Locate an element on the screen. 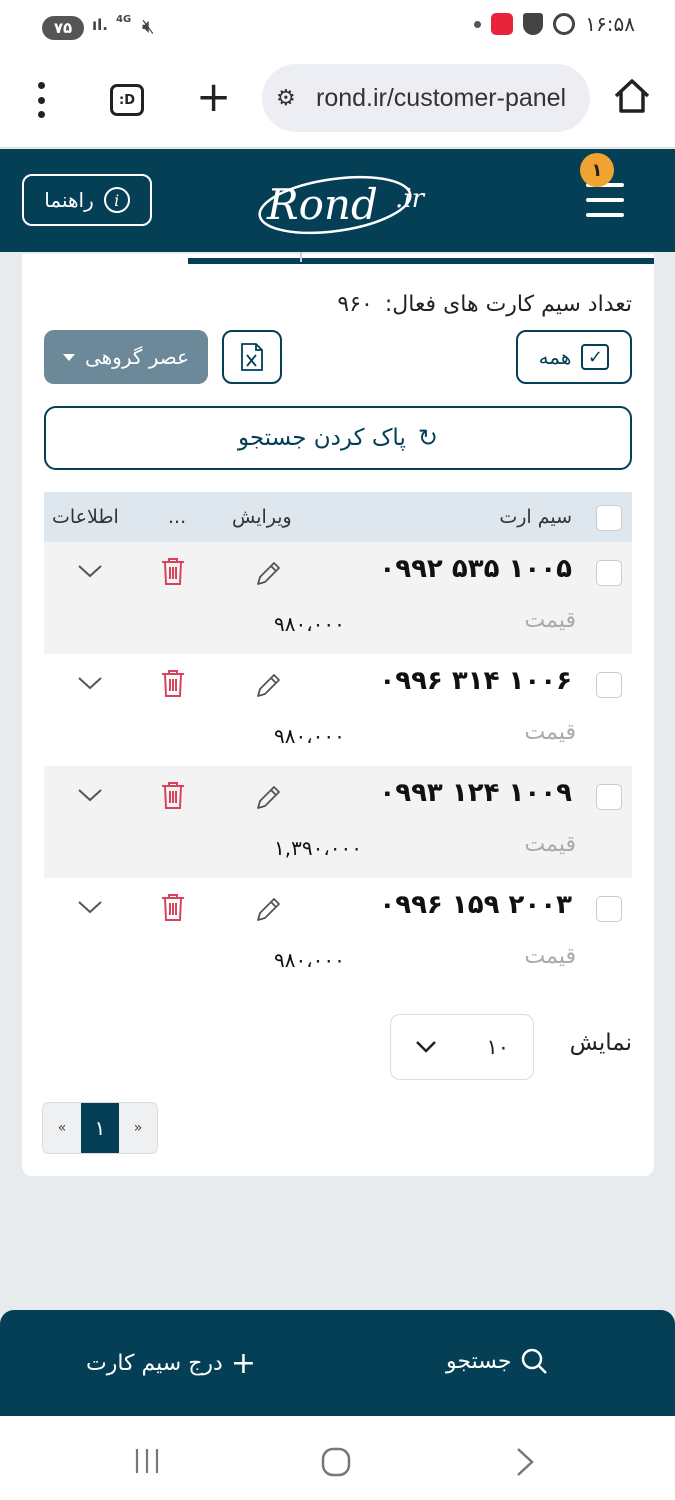 The image size is (675, 1500). active-count-label: تعداد سیم کارت های فعال: is located at coordinates (508, 304).